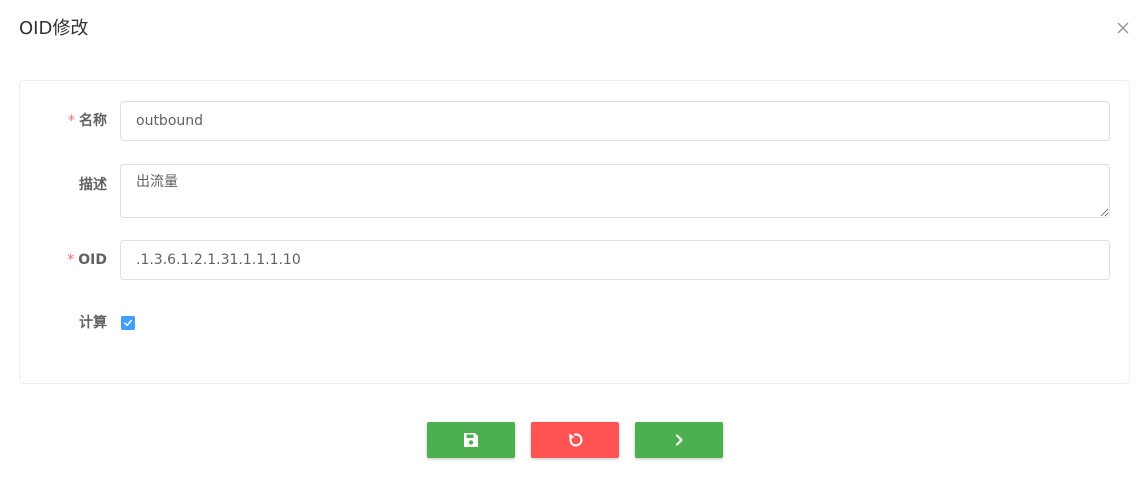 This screenshot has height=477, width=1148. Describe the element at coordinates (615, 191) in the screenshot. I see `description-textarea: 出流量` at that location.